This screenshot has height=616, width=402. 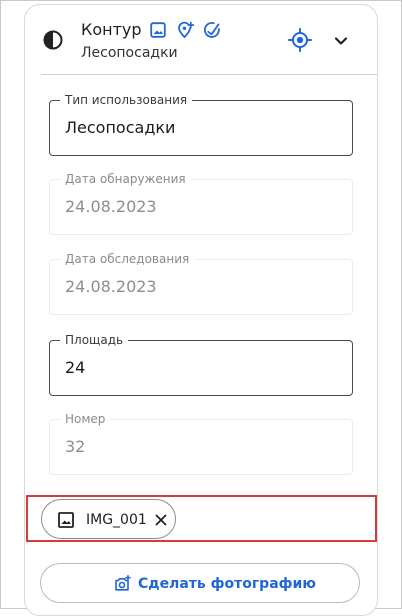 What do you see at coordinates (201, 40) in the screenshot?
I see `card-header: Контур Лесопосадки` at bounding box center [201, 40].